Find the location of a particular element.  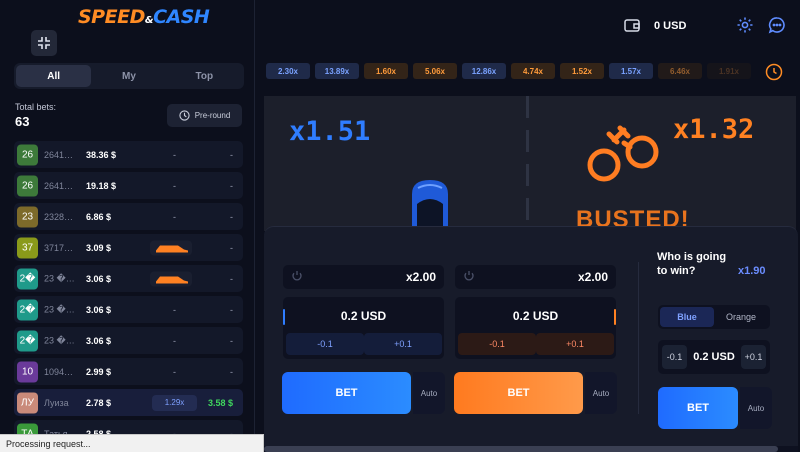

preround-button: Pre-round is located at coordinates (204, 115).